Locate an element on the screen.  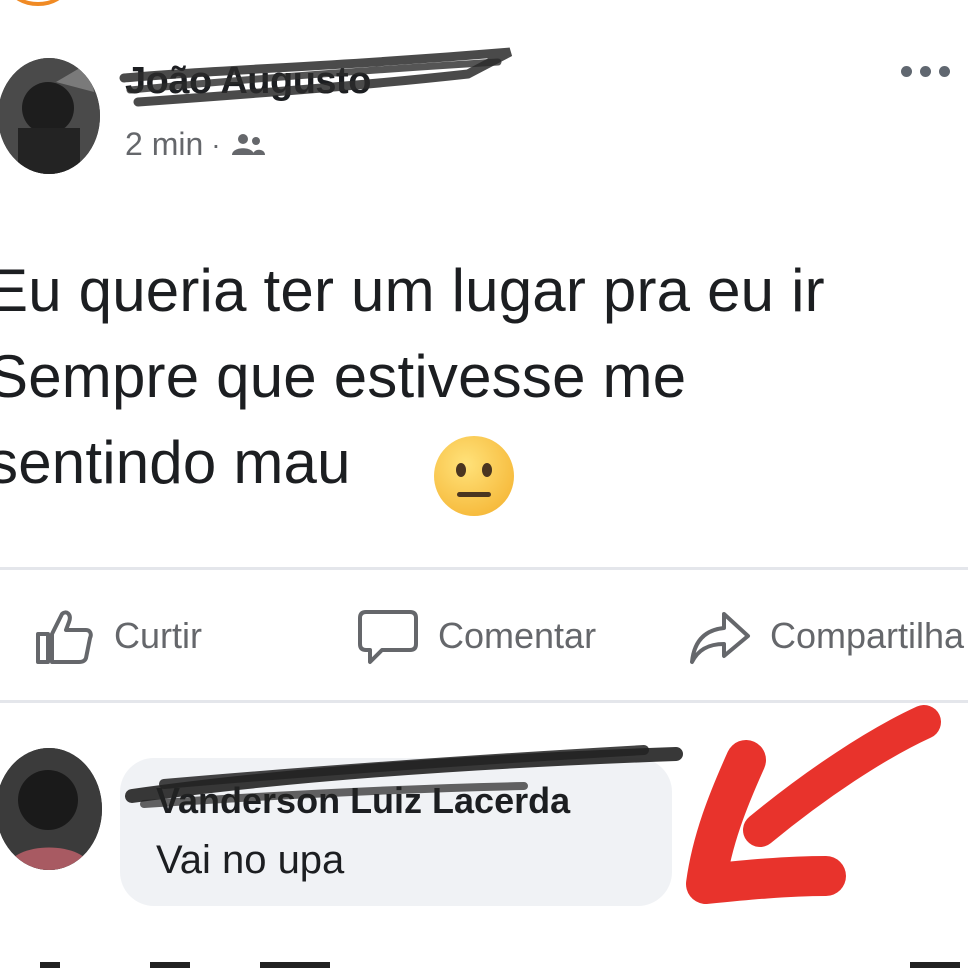
like-button: Curtir is located at coordinates (117, 636).